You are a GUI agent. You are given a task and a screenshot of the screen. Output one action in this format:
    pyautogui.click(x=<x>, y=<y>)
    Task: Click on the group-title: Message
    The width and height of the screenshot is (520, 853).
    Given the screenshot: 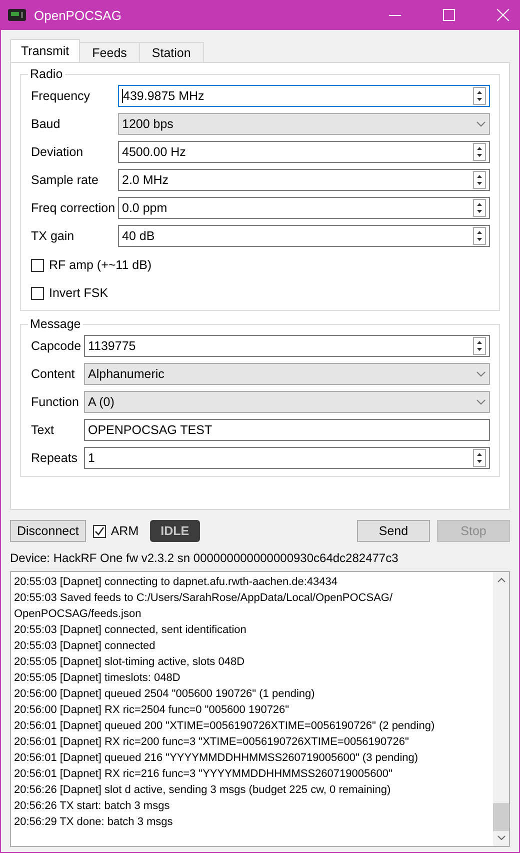 What is the action you would take?
    pyautogui.click(x=55, y=324)
    